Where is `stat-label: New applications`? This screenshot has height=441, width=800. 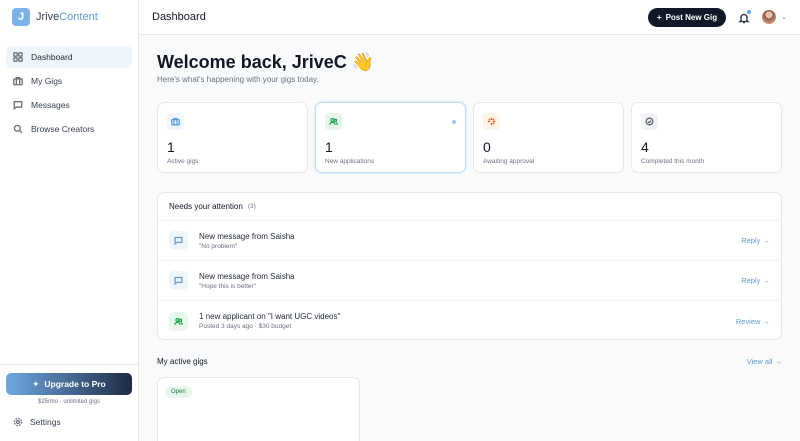 stat-label: New applications is located at coordinates (350, 161).